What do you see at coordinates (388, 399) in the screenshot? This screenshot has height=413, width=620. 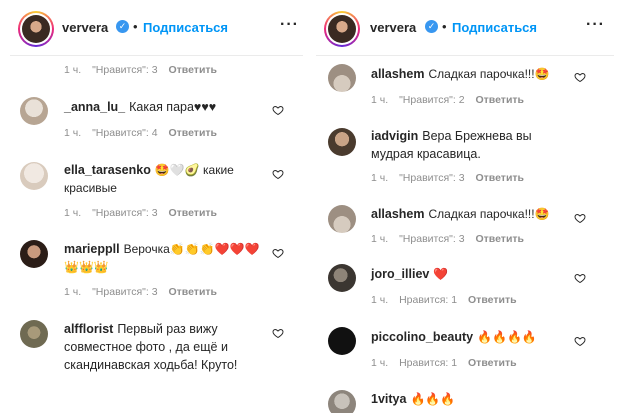 I see `comment-username: 1vitya` at bounding box center [388, 399].